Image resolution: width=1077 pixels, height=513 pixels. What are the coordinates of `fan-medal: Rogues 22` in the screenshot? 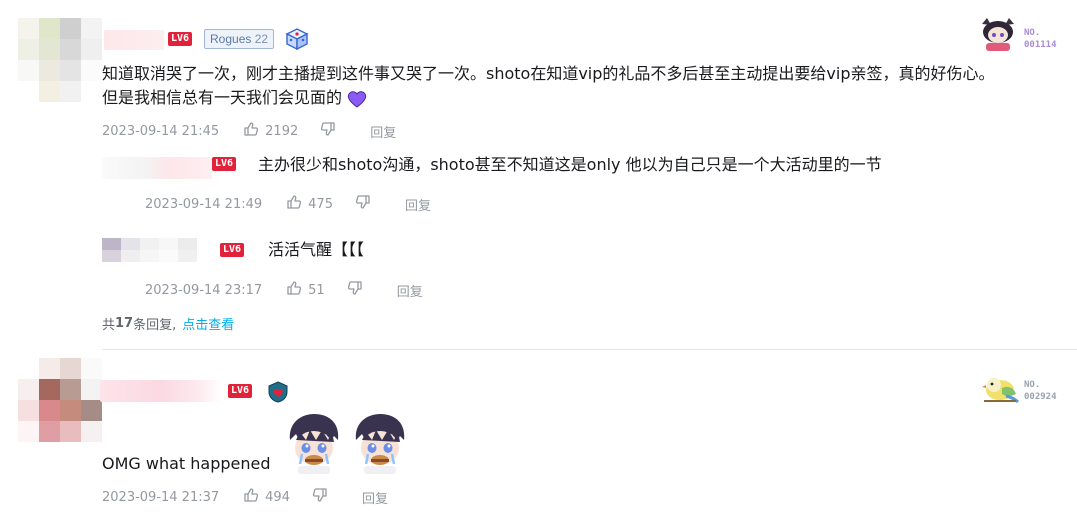 It's located at (239, 39).